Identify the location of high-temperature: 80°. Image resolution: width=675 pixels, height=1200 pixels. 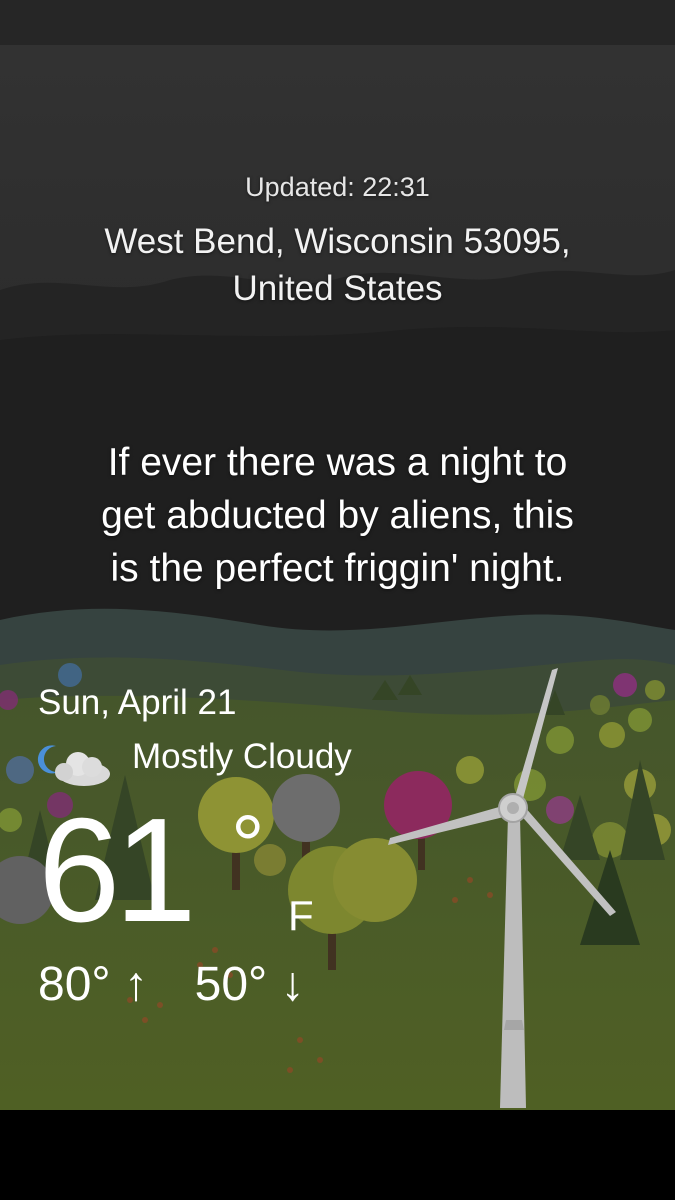
(74, 984).